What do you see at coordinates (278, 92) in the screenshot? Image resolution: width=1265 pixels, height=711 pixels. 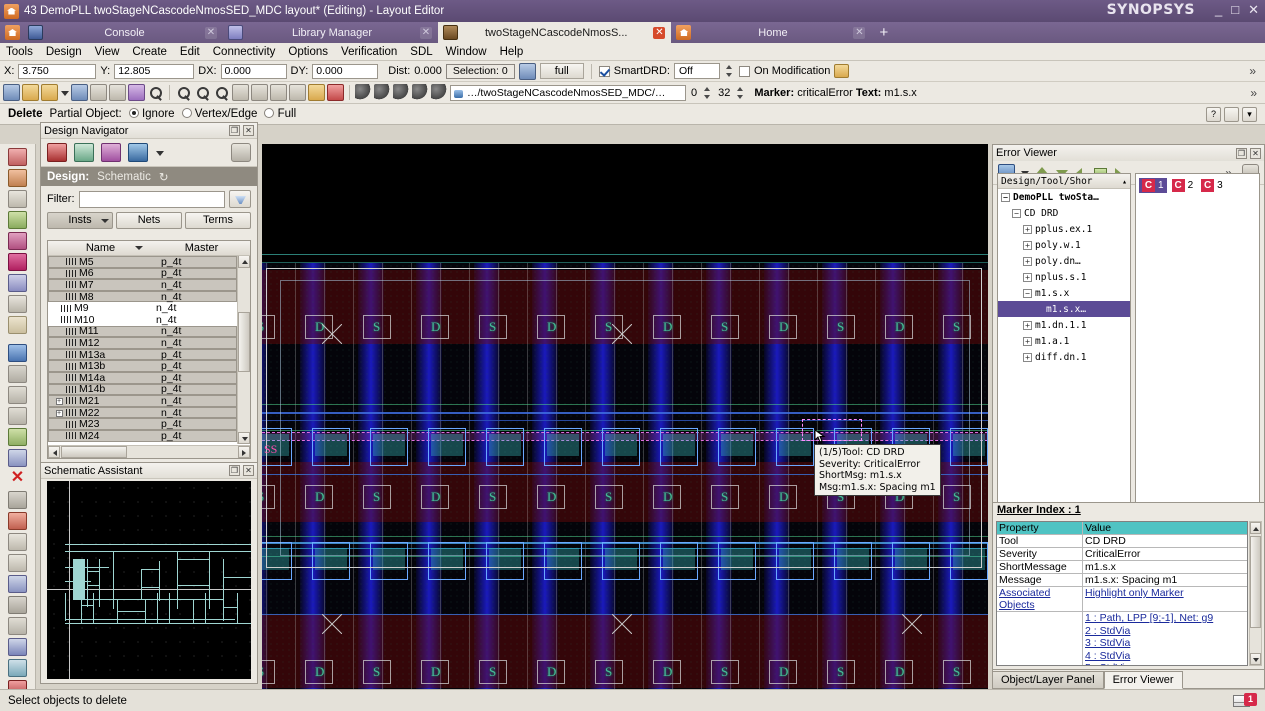 I see `pan-icon` at bounding box center [278, 92].